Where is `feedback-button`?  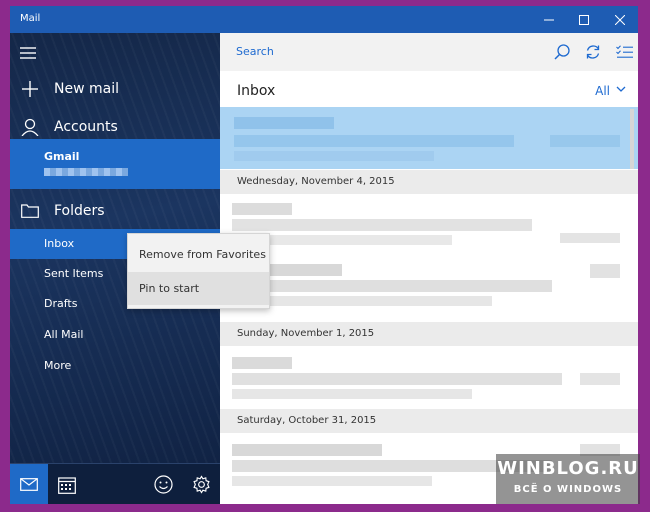
feedback-button is located at coordinates (163, 484).